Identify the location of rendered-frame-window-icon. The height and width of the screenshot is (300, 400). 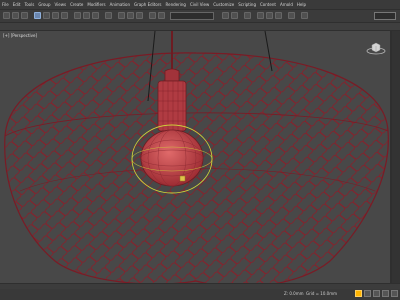
(269, 15).